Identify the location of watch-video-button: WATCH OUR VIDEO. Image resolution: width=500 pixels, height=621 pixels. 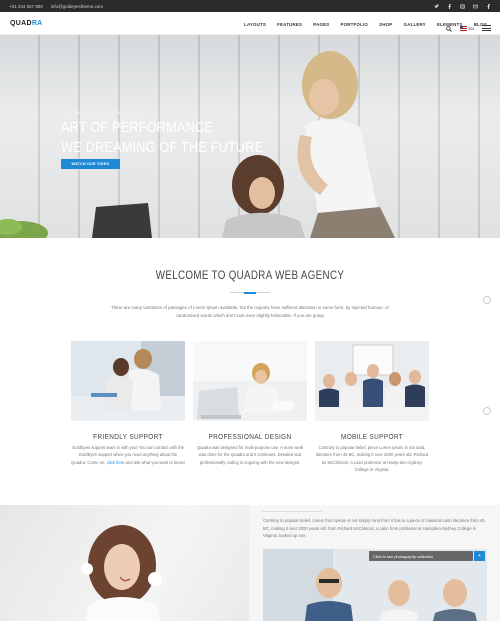
(90, 164).